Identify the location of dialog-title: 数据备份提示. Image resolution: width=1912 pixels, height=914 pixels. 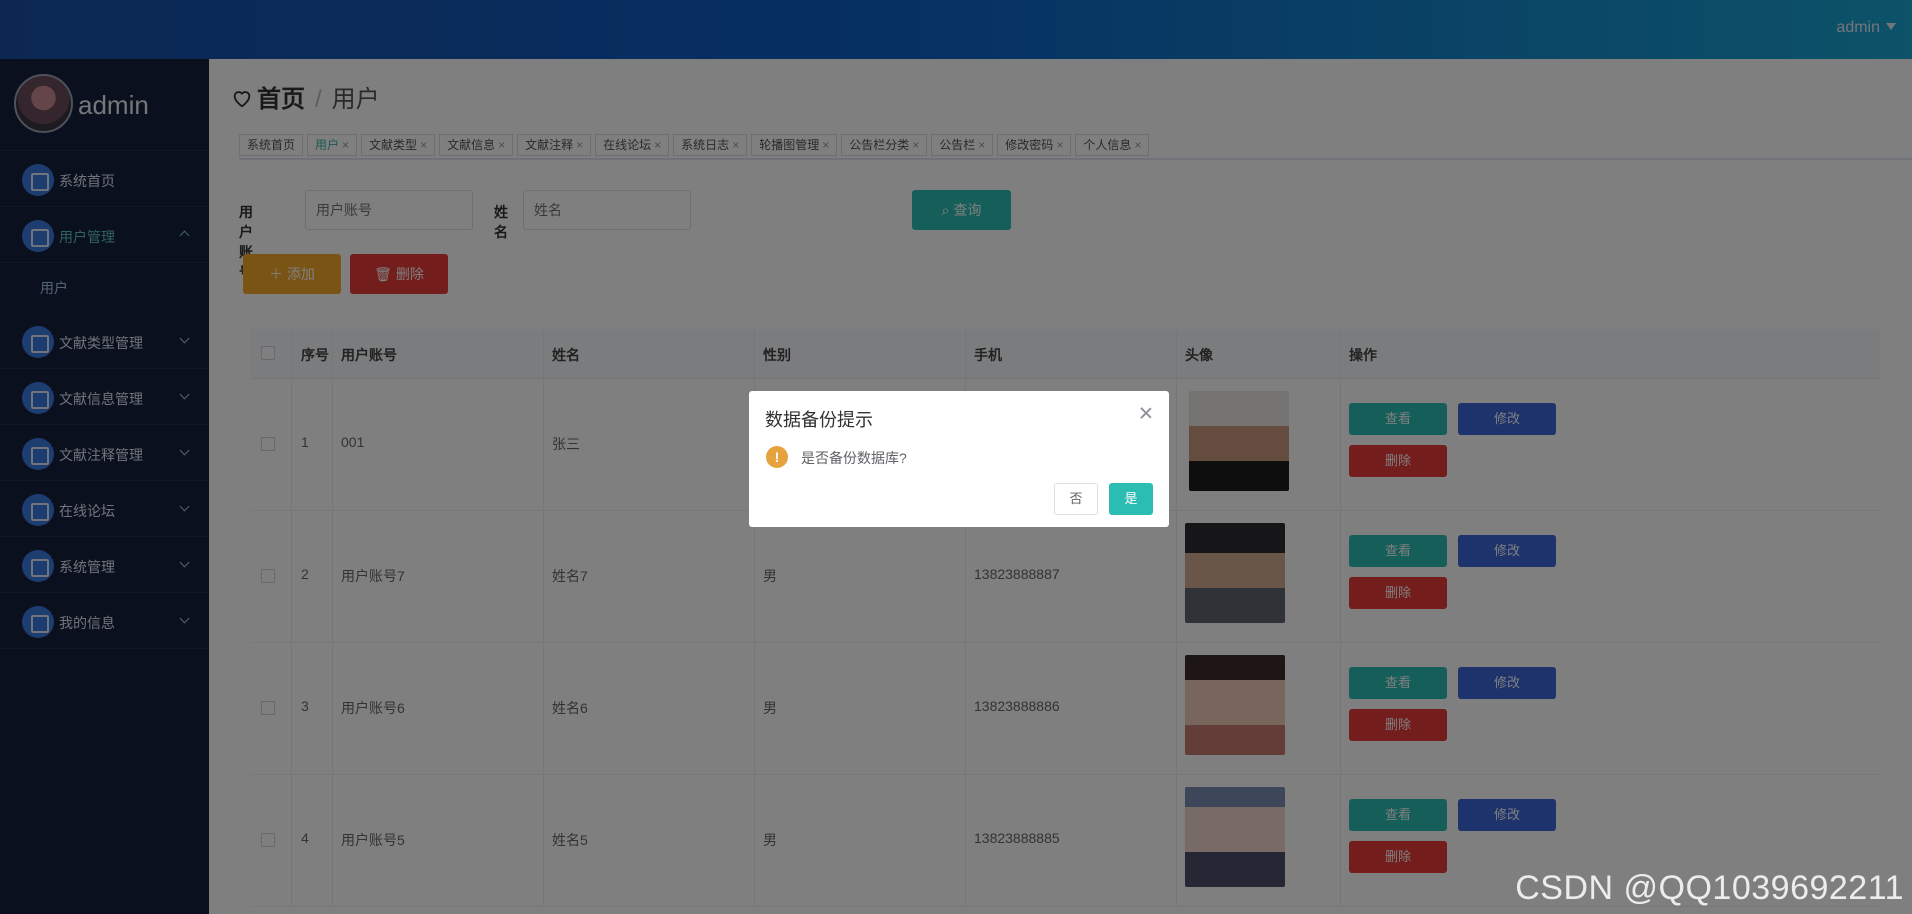
(819, 420).